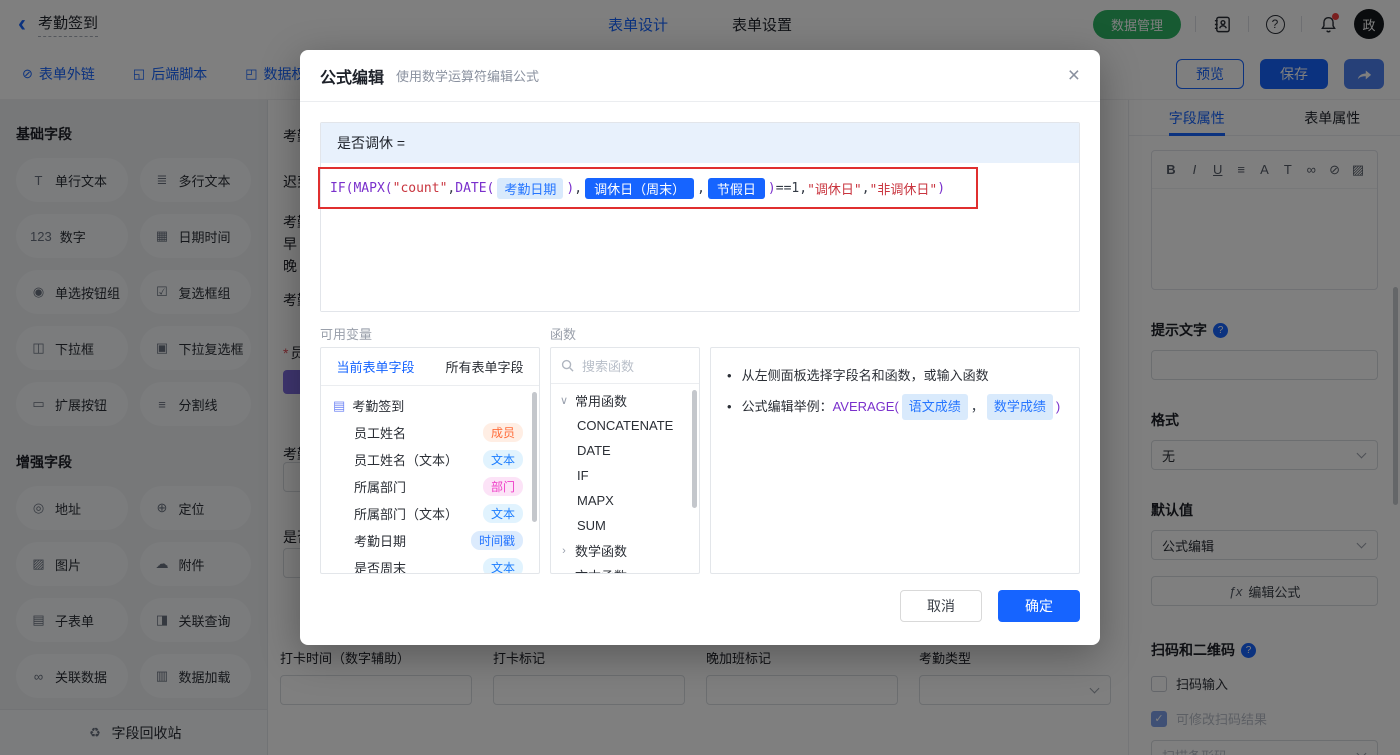 The width and height of the screenshot is (1400, 755). I want to click on form-doc-icon: ▤, so click(339, 405).